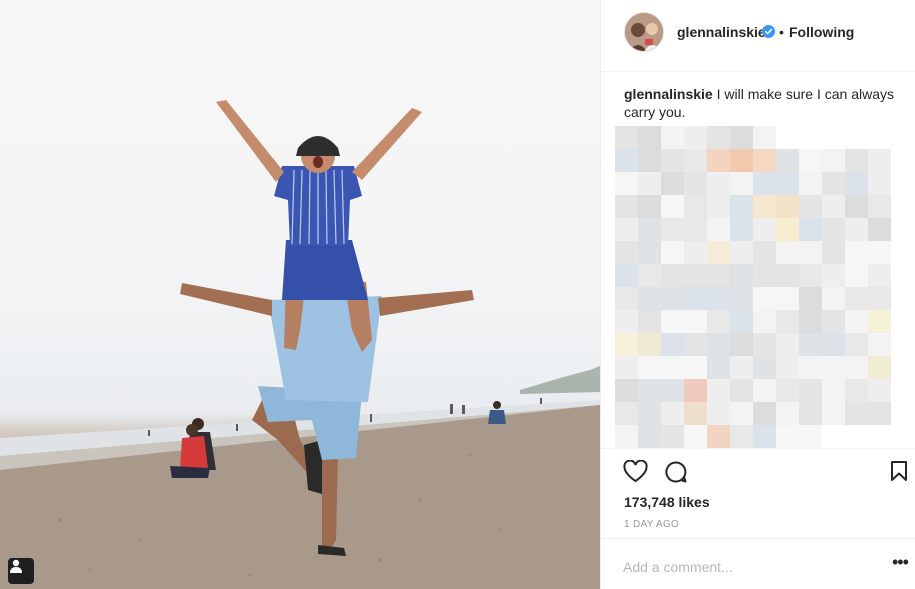  I want to click on heart-icon, so click(635, 472).